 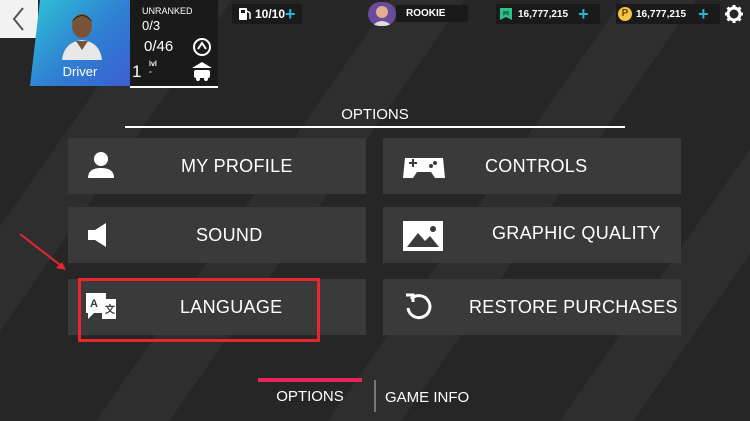 I want to click on gear-icon, so click(x=734, y=14).